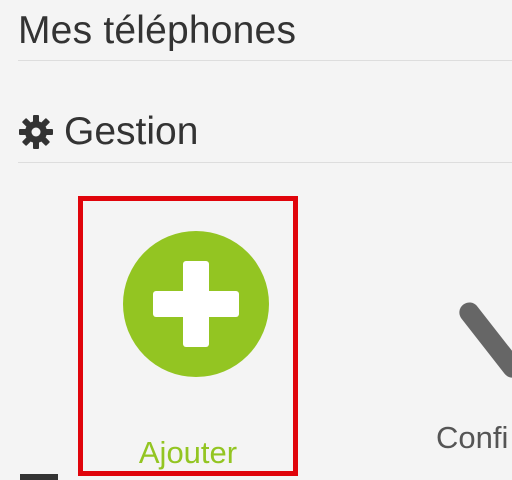  Describe the element at coordinates (485, 340) in the screenshot. I see `wrench-icon` at that location.